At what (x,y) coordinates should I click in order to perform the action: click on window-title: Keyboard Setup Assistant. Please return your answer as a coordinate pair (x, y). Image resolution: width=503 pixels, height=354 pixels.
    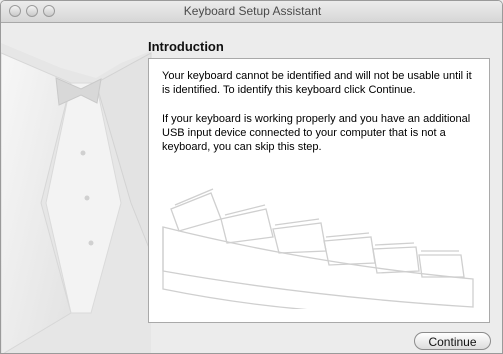
    Looking at the image, I should click on (252, 11).